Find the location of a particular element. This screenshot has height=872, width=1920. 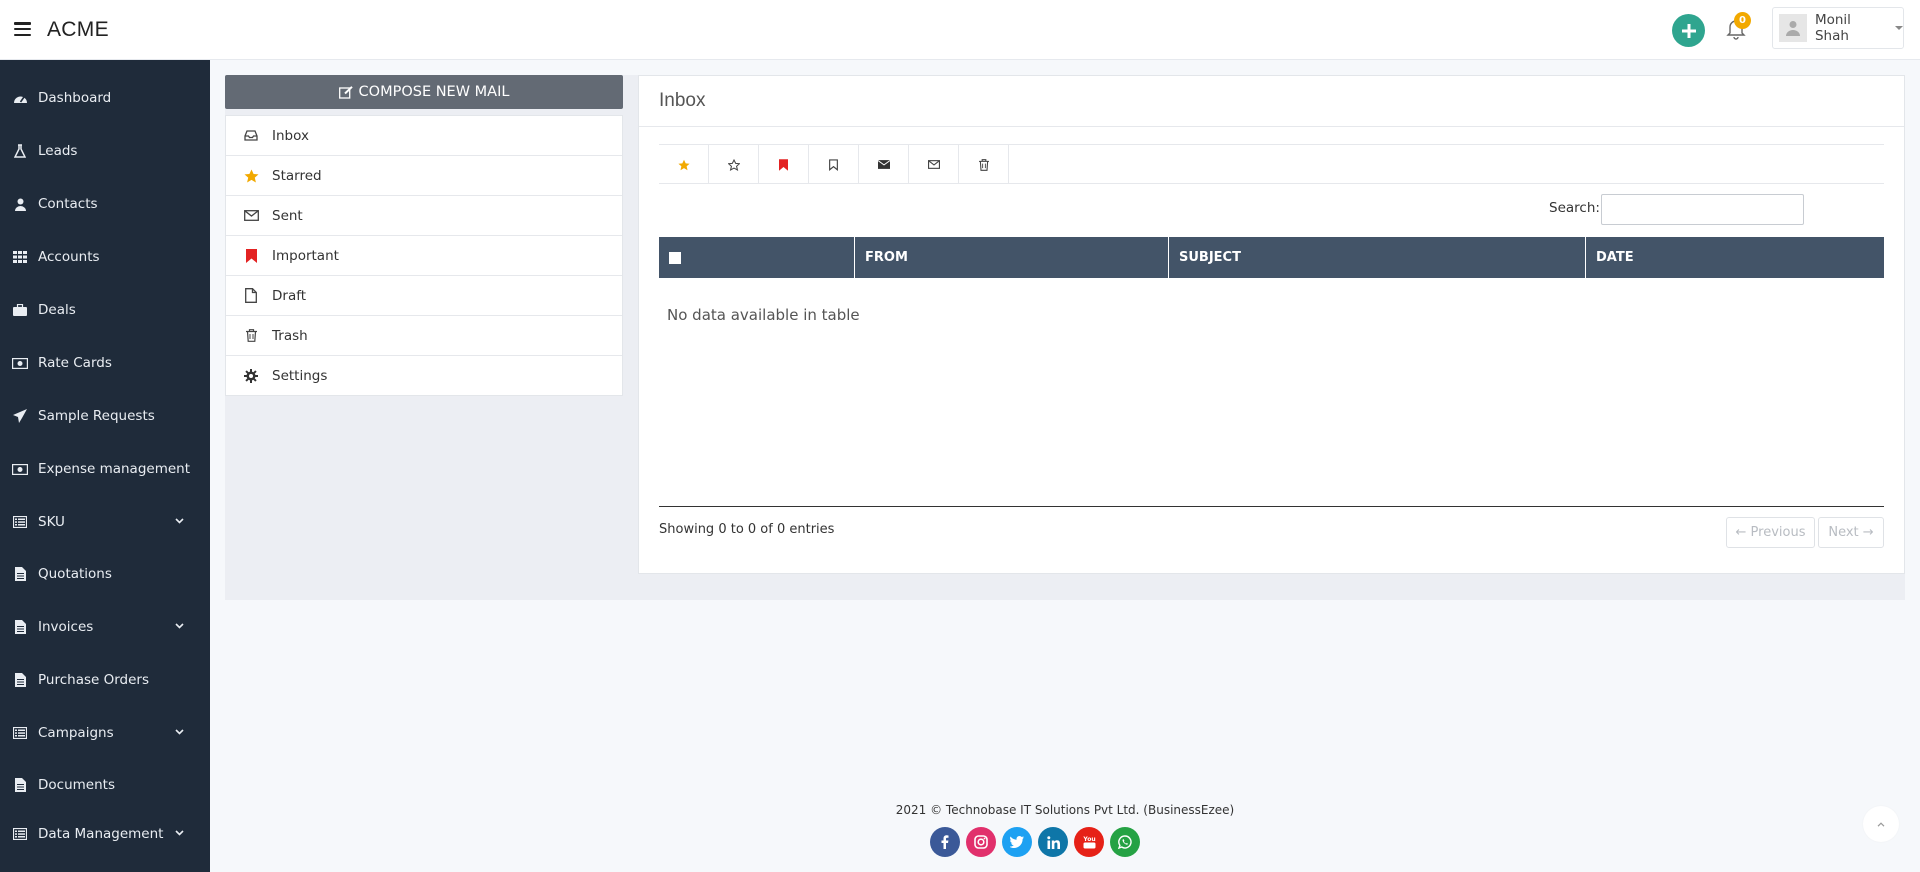

folder-inbox: Inbox is located at coordinates (424, 136).